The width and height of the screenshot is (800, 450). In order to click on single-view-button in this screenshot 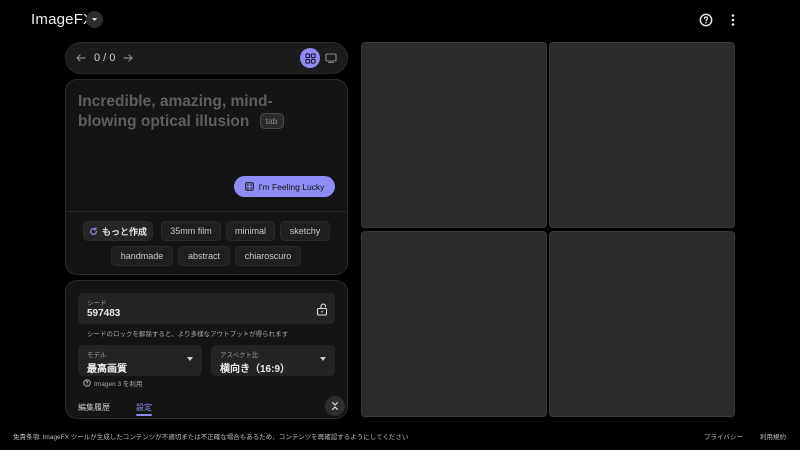, I will do `click(331, 58)`.